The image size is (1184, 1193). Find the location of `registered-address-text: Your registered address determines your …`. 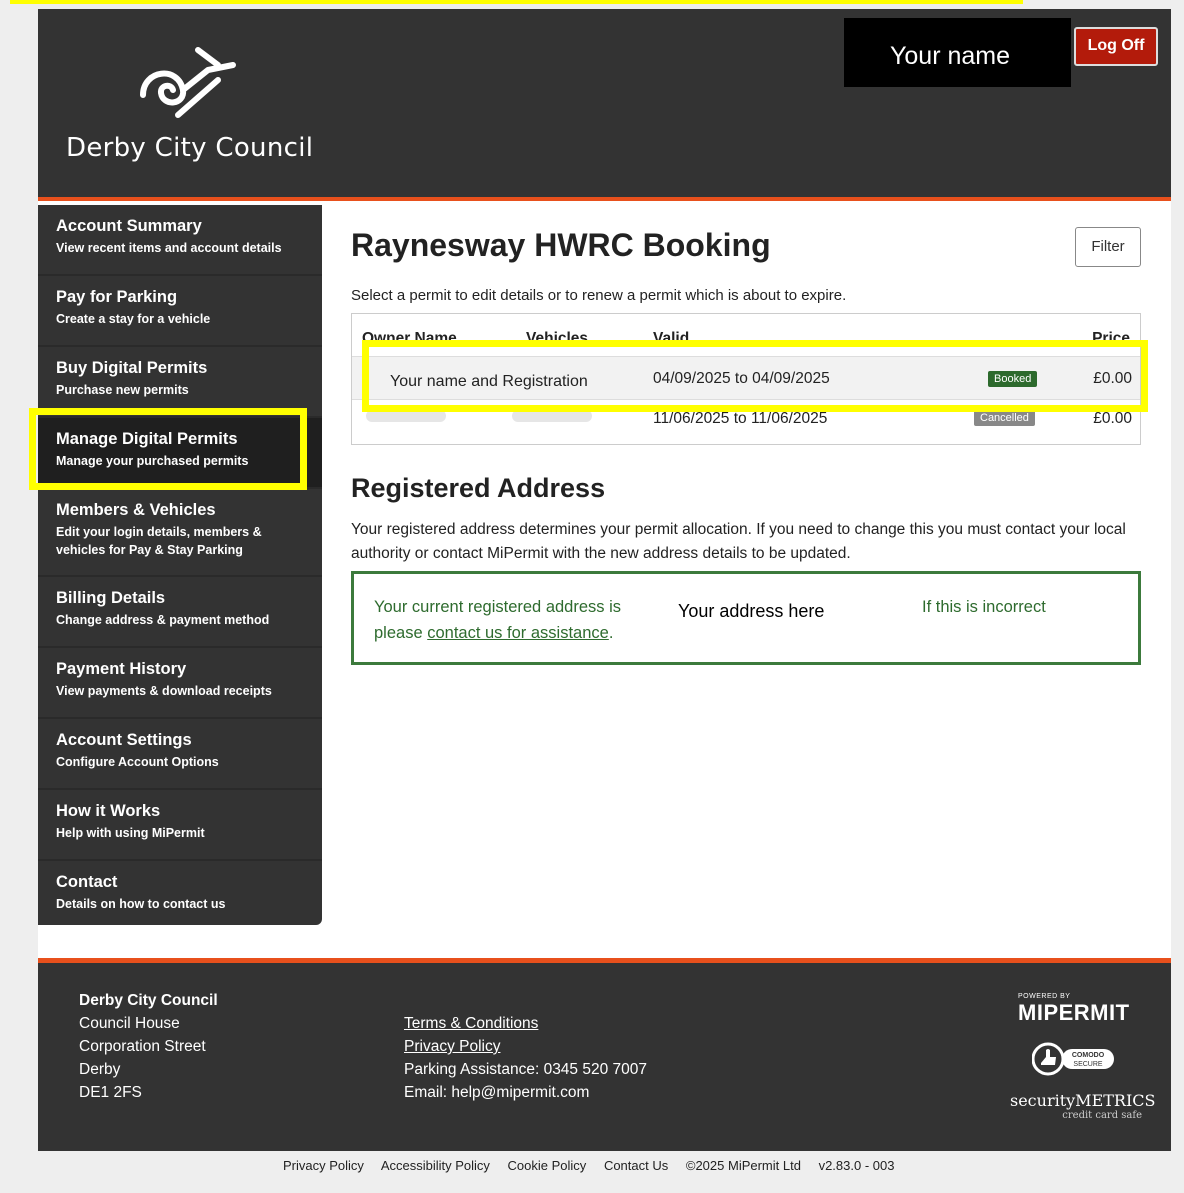

registered-address-text: Your registered address determines your … is located at coordinates (738, 541).